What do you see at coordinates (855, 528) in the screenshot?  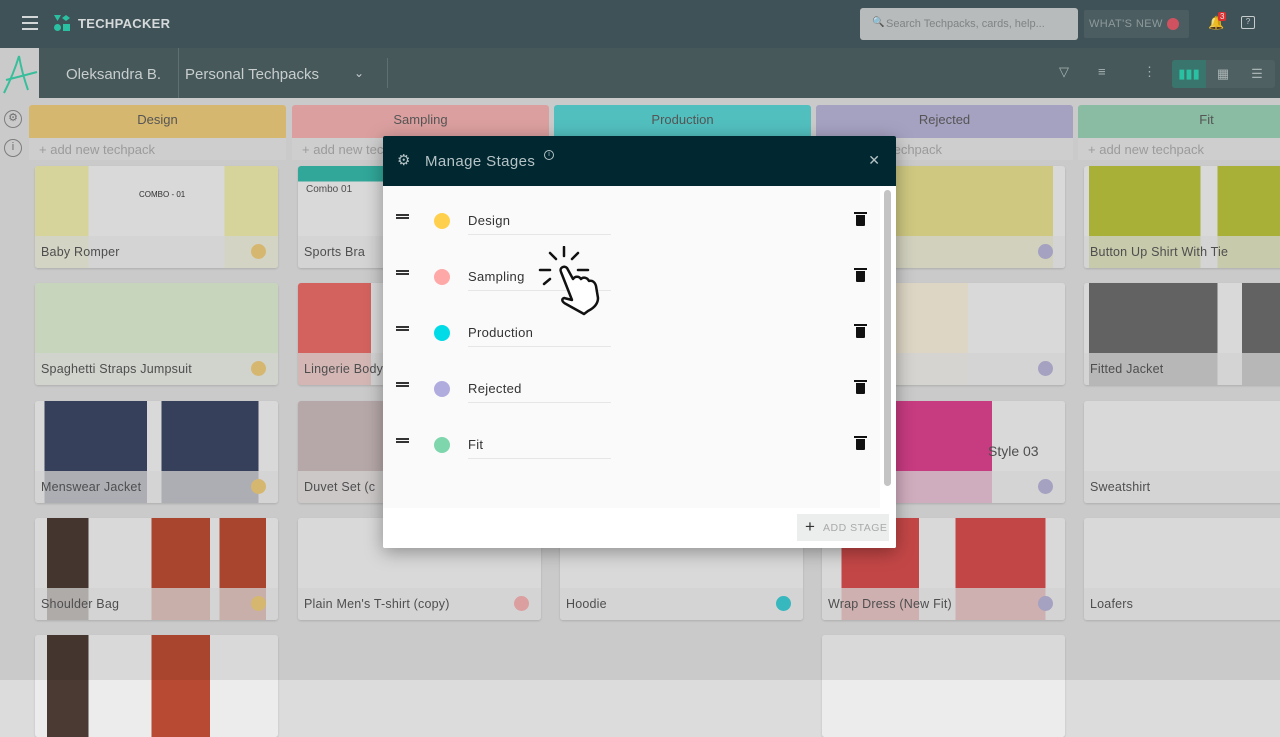 I see `add-stage-label: ADD STAGE` at bounding box center [855, 528].